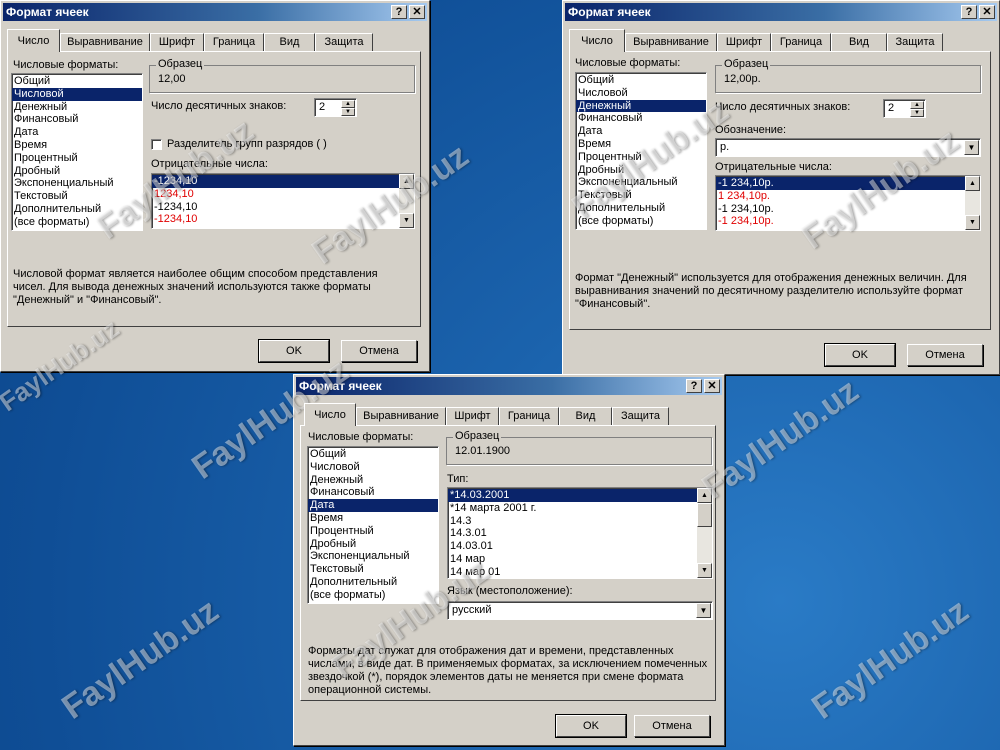 The height and width of the screenshot is (750, 1000). Describe the element at coordinates (283, 219) in the screenshot. I see `negative-item: -1234,10` at that location.